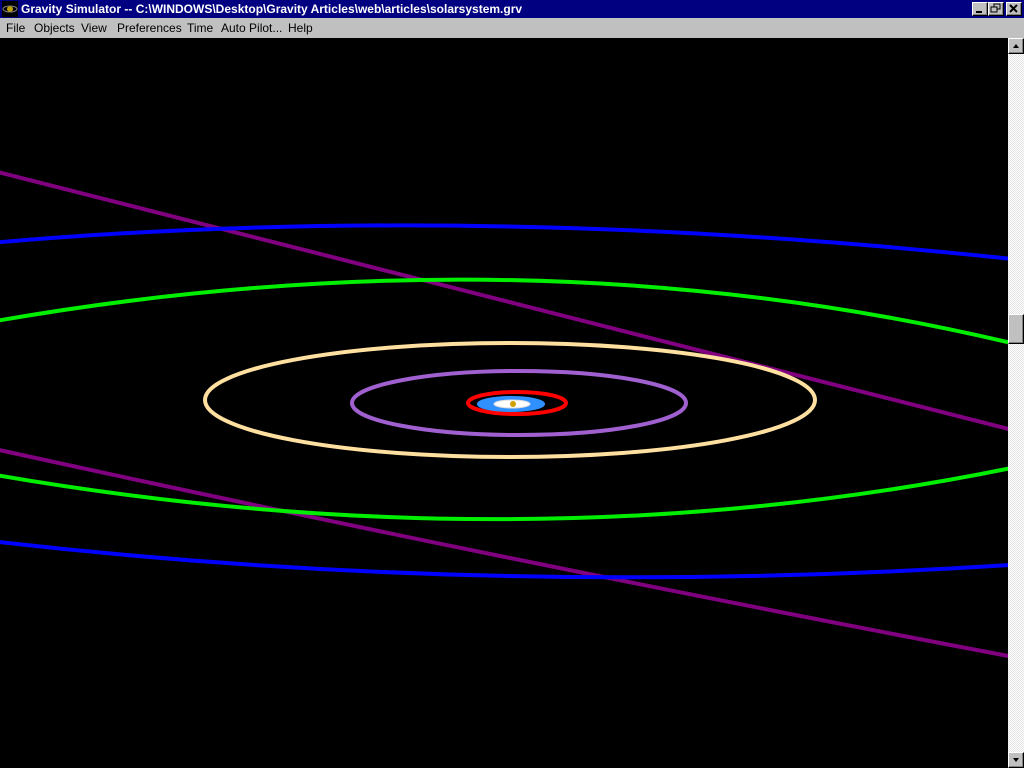 This screenshot has height=768, width=1024. I want to click on uranus-orbit-lower, so click(512, 492).